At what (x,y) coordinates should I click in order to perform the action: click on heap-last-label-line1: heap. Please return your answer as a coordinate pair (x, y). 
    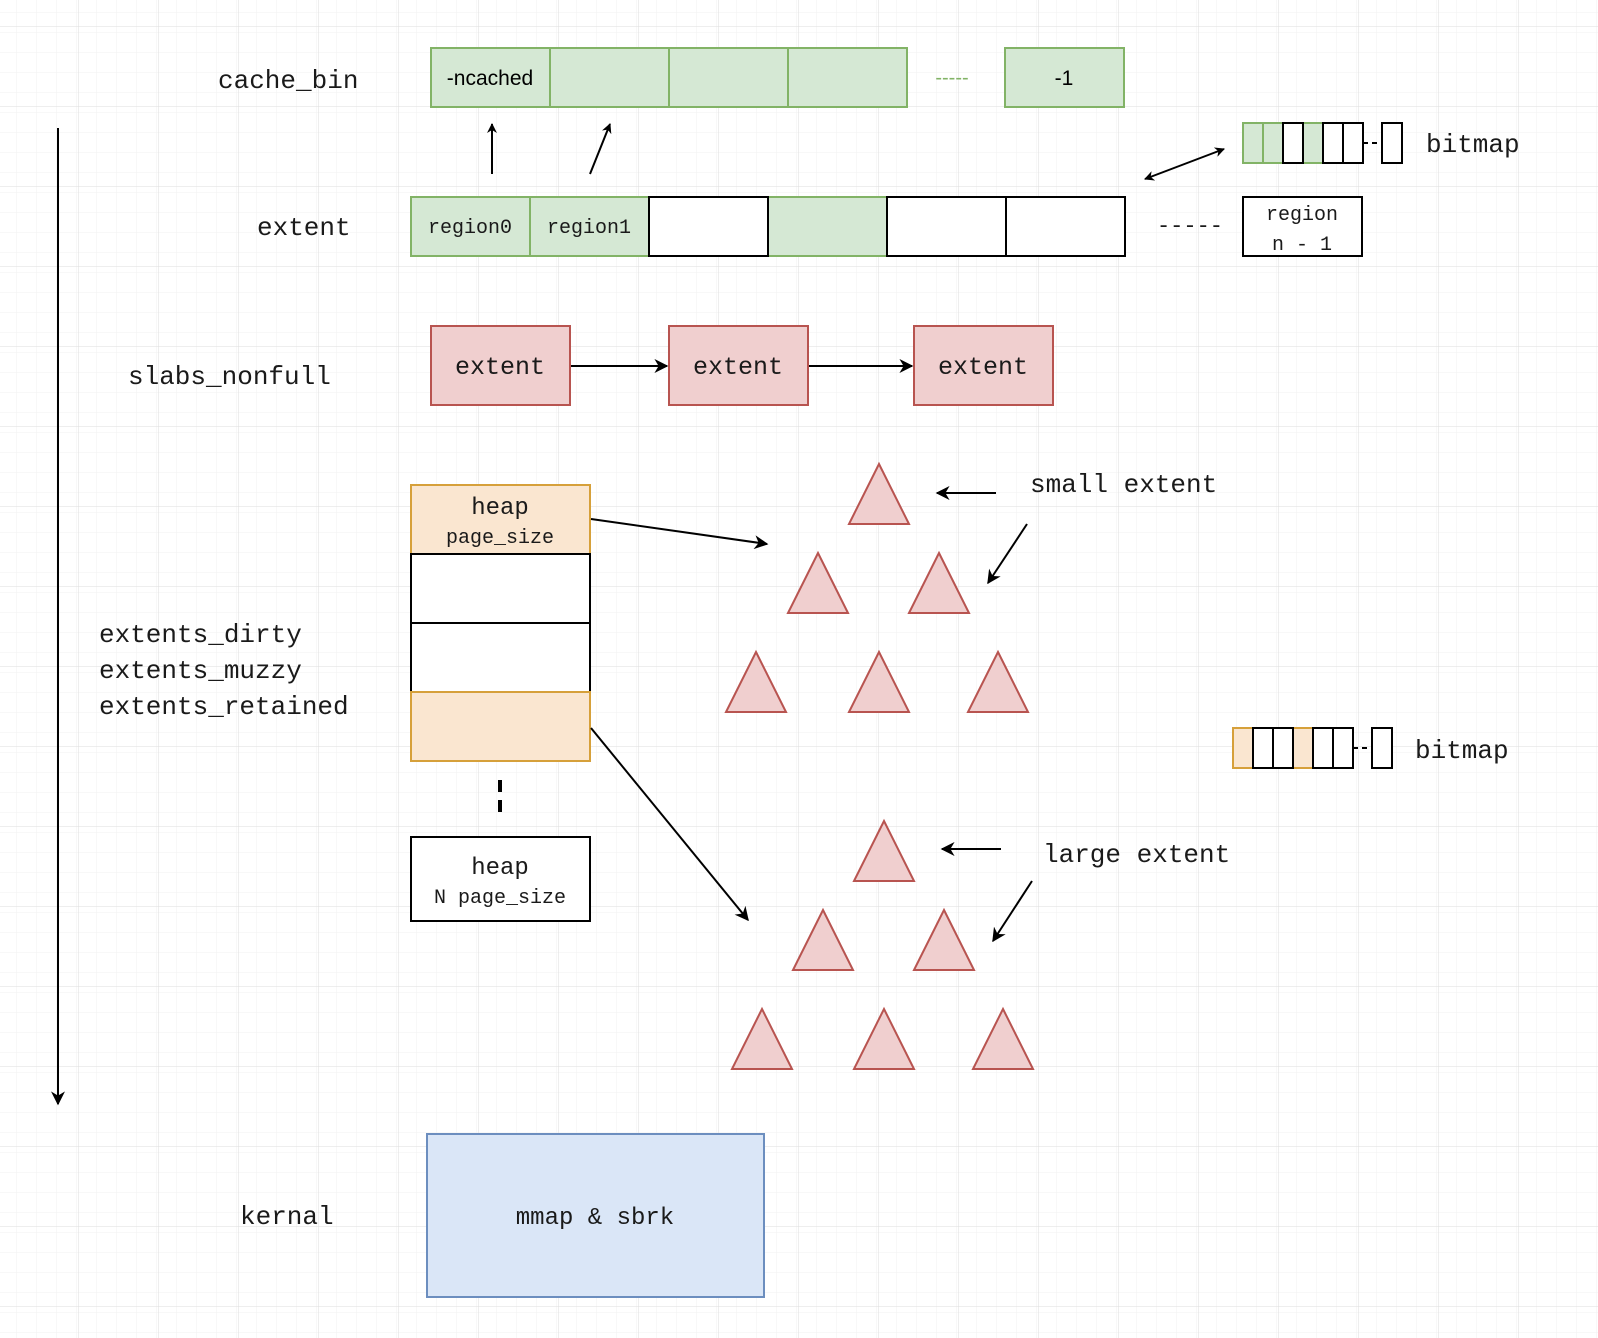
    Looking at the image, I should click on (500, 868).